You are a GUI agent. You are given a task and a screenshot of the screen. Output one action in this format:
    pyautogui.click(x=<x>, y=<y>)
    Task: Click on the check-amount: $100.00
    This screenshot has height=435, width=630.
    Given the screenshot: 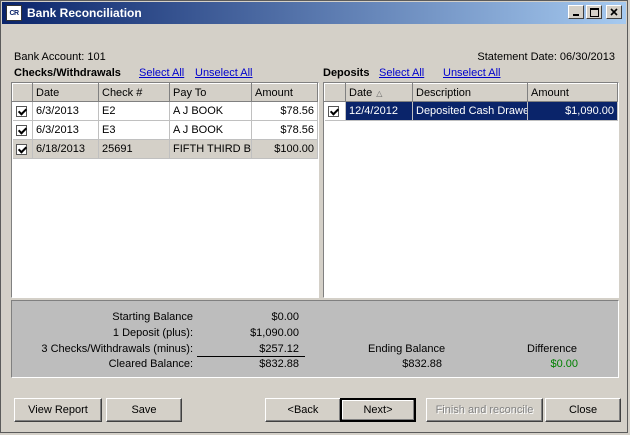 What is the action you would take?
    pyautogui.click(x=284, y=149)
    